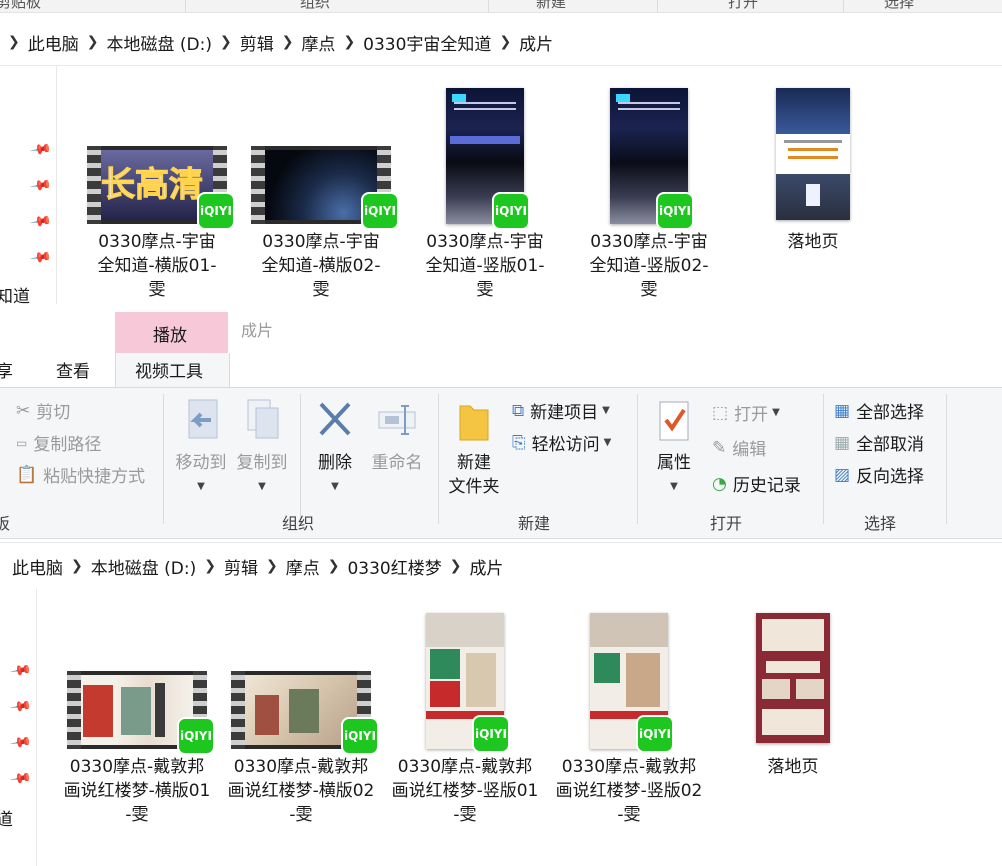 The width and height of the screenshot is (1002, 866). What do you see at coordinates (321, 224) in the screenshot?
I see `file-item: iQIYI 0330摩点-宇宙全知道-横版02-雯` at bounding box center [321, 224].